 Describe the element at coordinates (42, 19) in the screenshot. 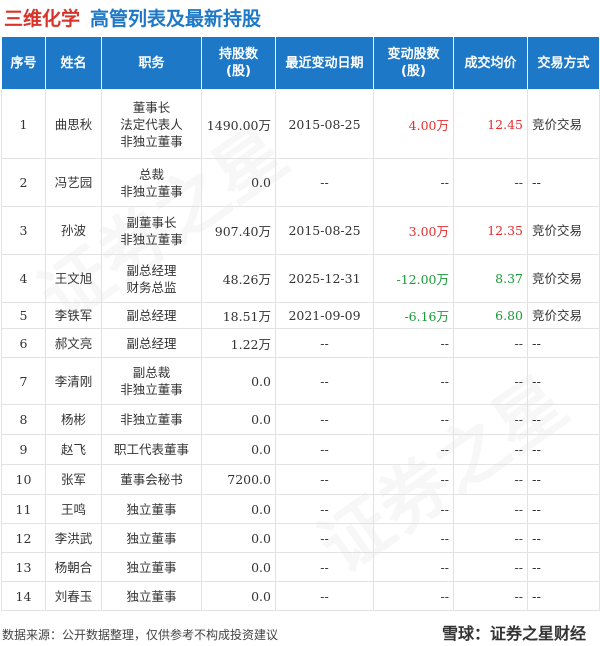

I see `company-name: 三维化学` at that location.